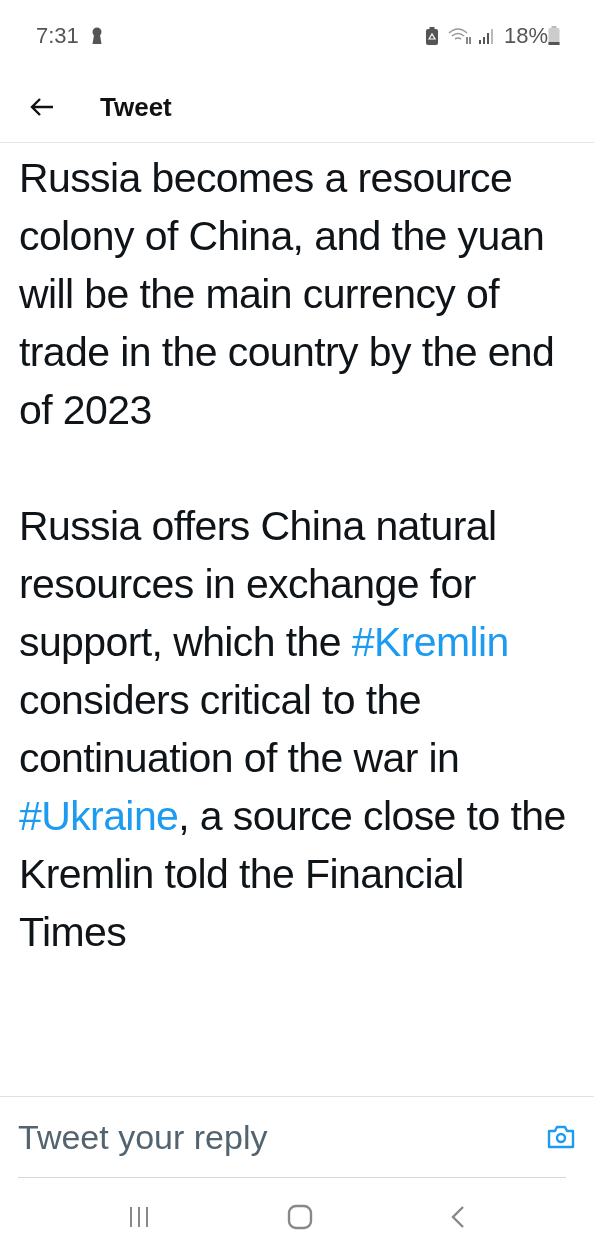 The height and width of the screenshot is (1255, 594). I want to click on wifi-icon, so click(460, 36).